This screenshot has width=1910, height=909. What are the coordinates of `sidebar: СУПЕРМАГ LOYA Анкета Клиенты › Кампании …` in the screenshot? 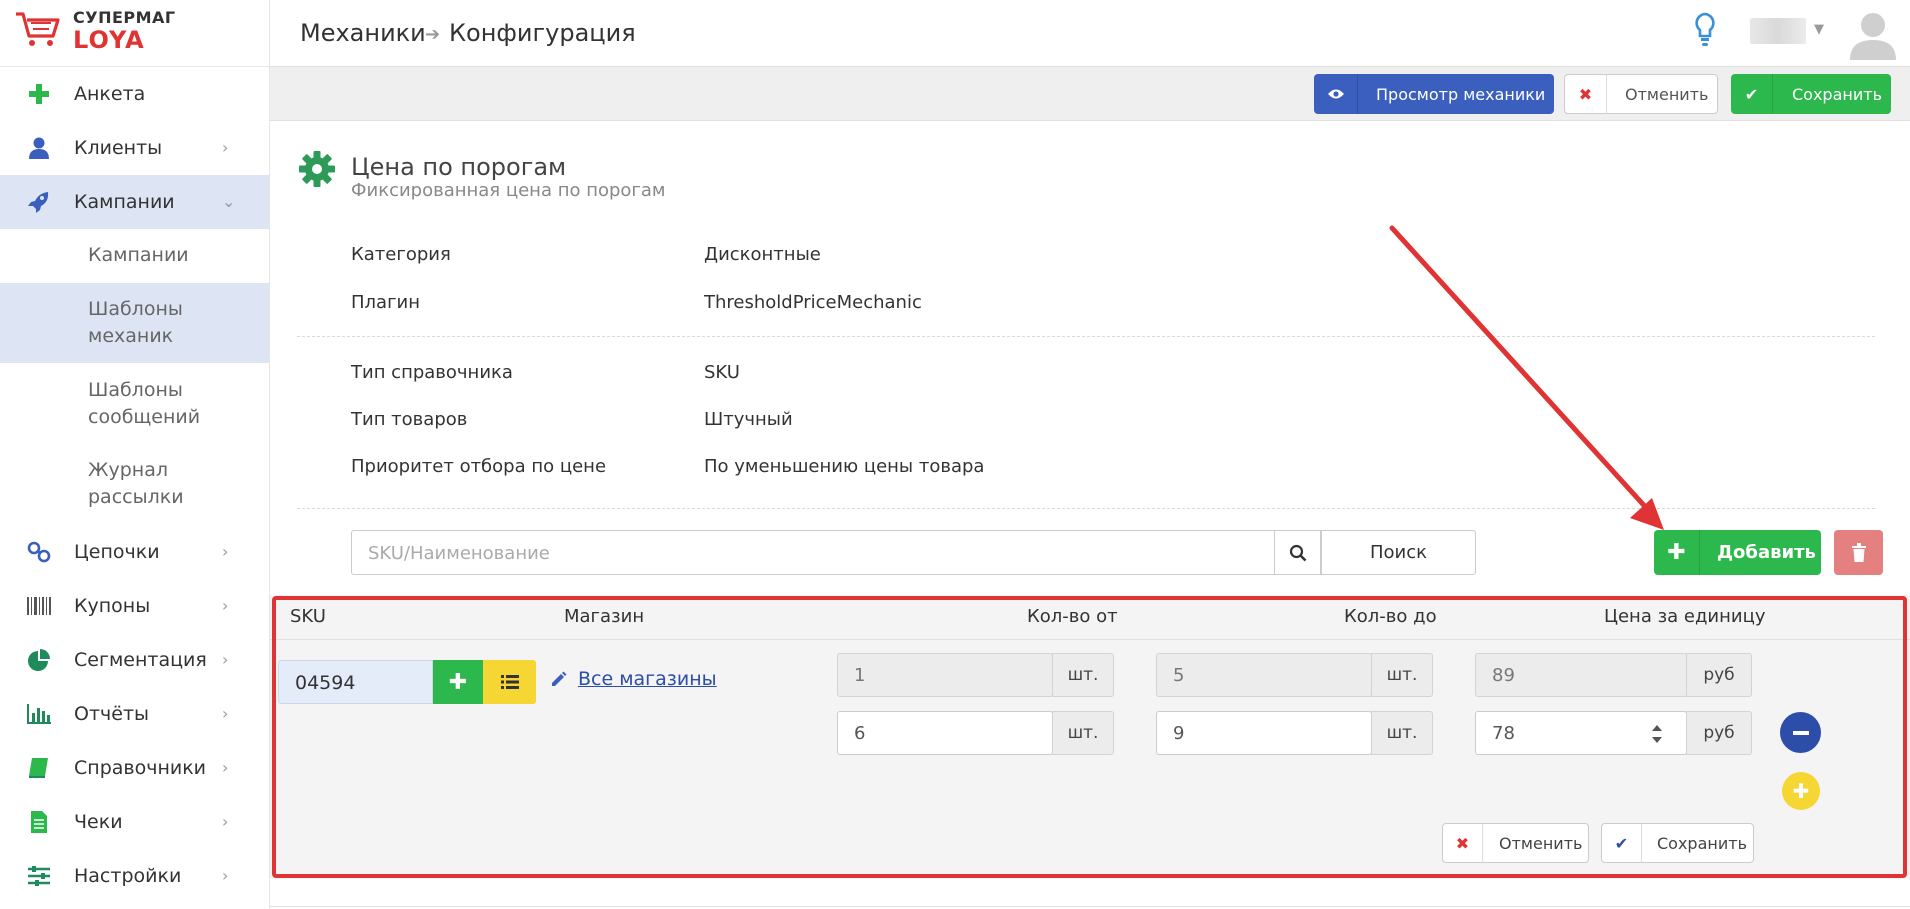 It's located at (135, 454).